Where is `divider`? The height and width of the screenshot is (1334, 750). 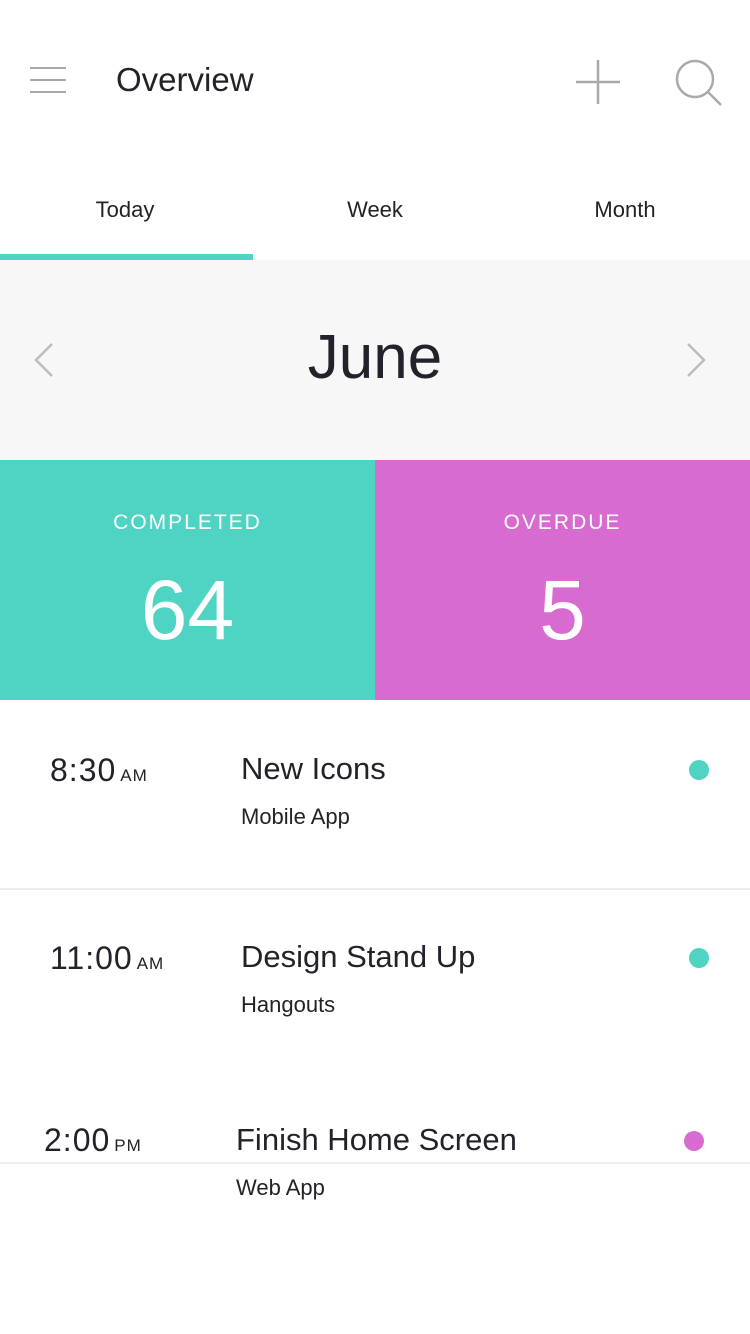
divider is located at coordinates (375, 1163).